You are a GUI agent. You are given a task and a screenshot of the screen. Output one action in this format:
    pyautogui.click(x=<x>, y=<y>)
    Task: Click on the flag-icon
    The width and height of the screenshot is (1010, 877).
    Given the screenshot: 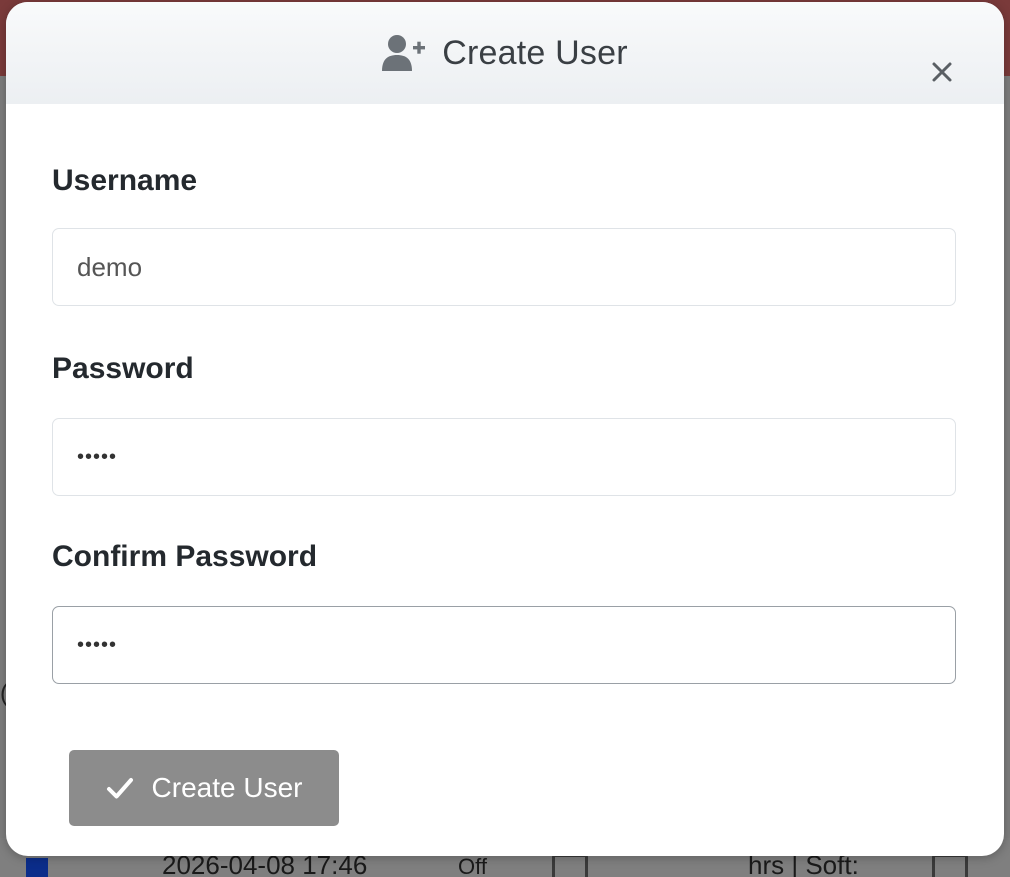 What is the action you would take?
    pyautogui.click(x=37, y=867)
    